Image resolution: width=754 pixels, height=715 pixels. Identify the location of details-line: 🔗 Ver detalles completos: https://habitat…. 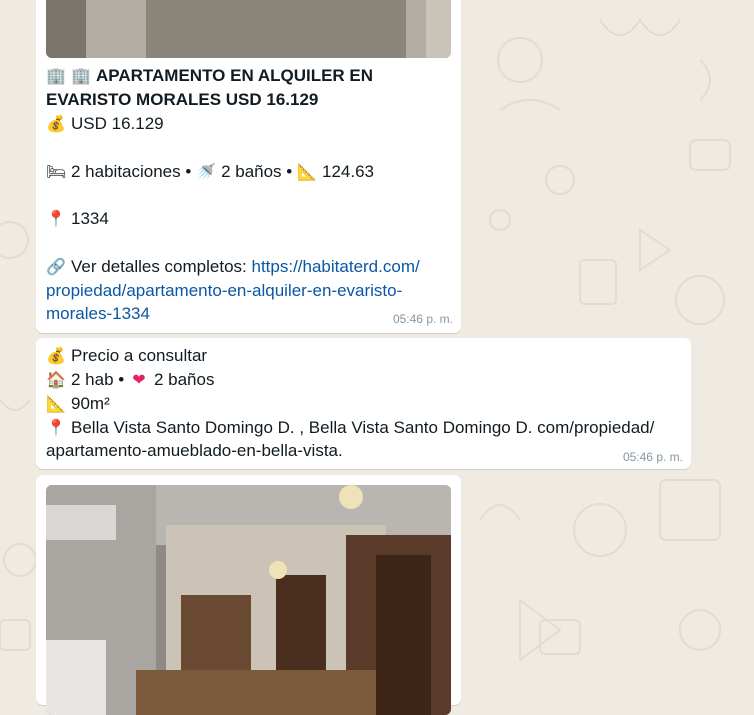
(233, 267).